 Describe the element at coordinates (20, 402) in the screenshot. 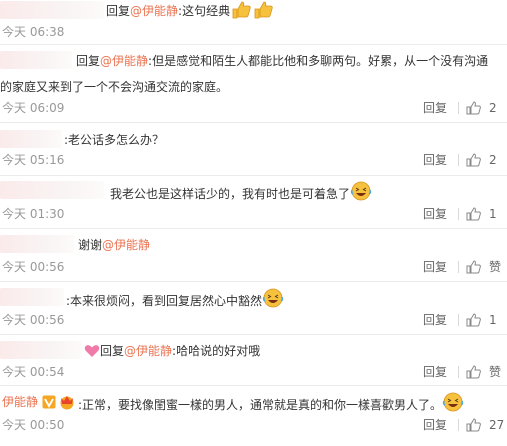

I see `author-name: 伊能静` at that location.